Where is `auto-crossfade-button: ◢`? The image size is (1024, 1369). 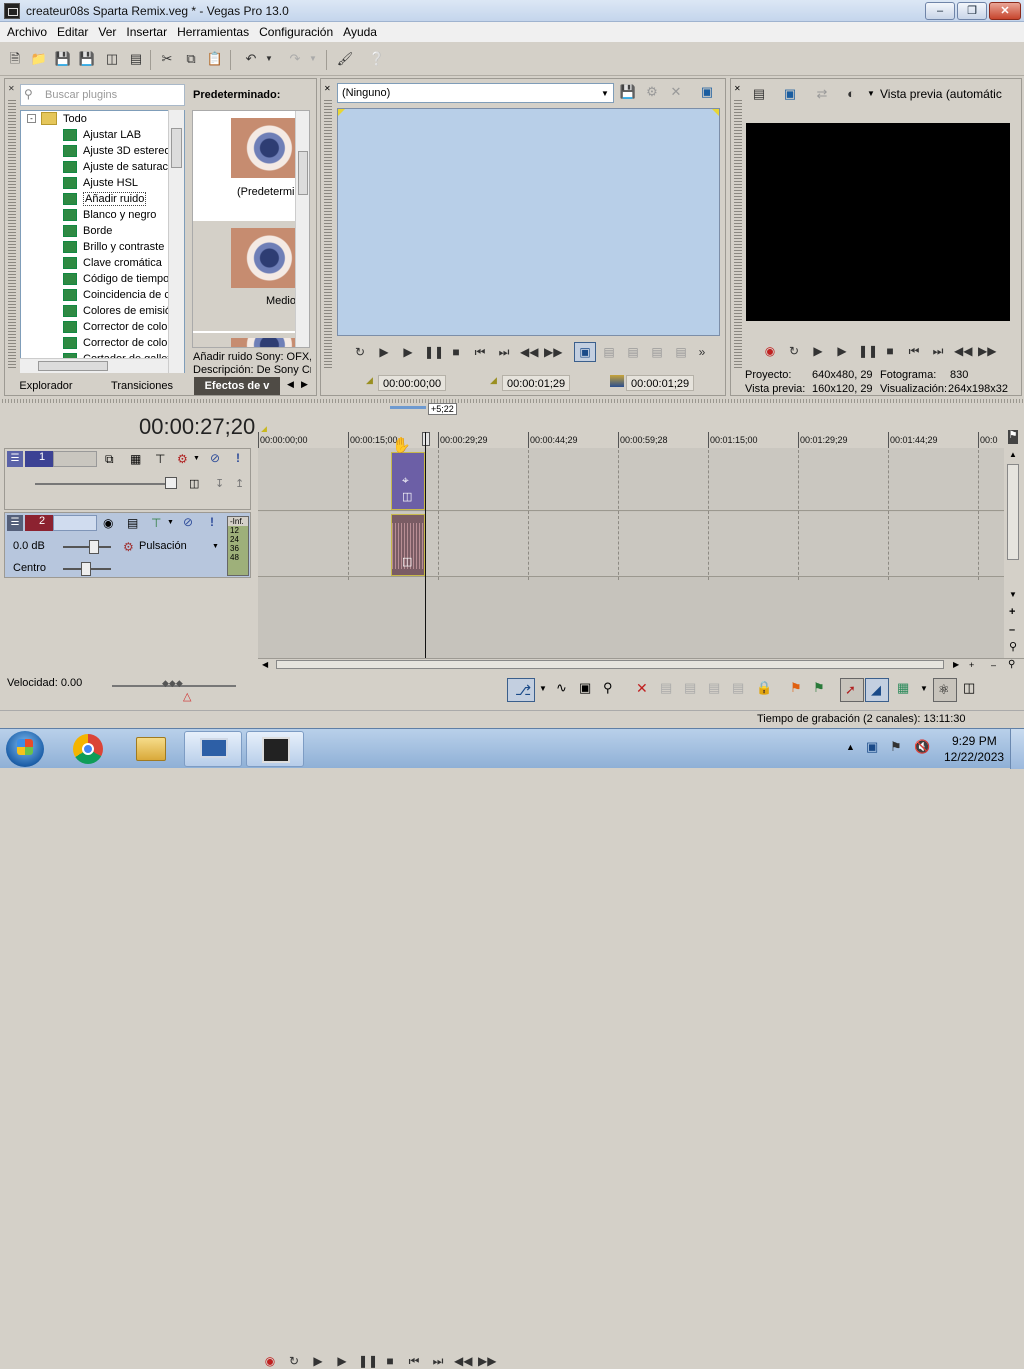
auto-crossfade-button: ◢ is located at coordinates (877, 690).